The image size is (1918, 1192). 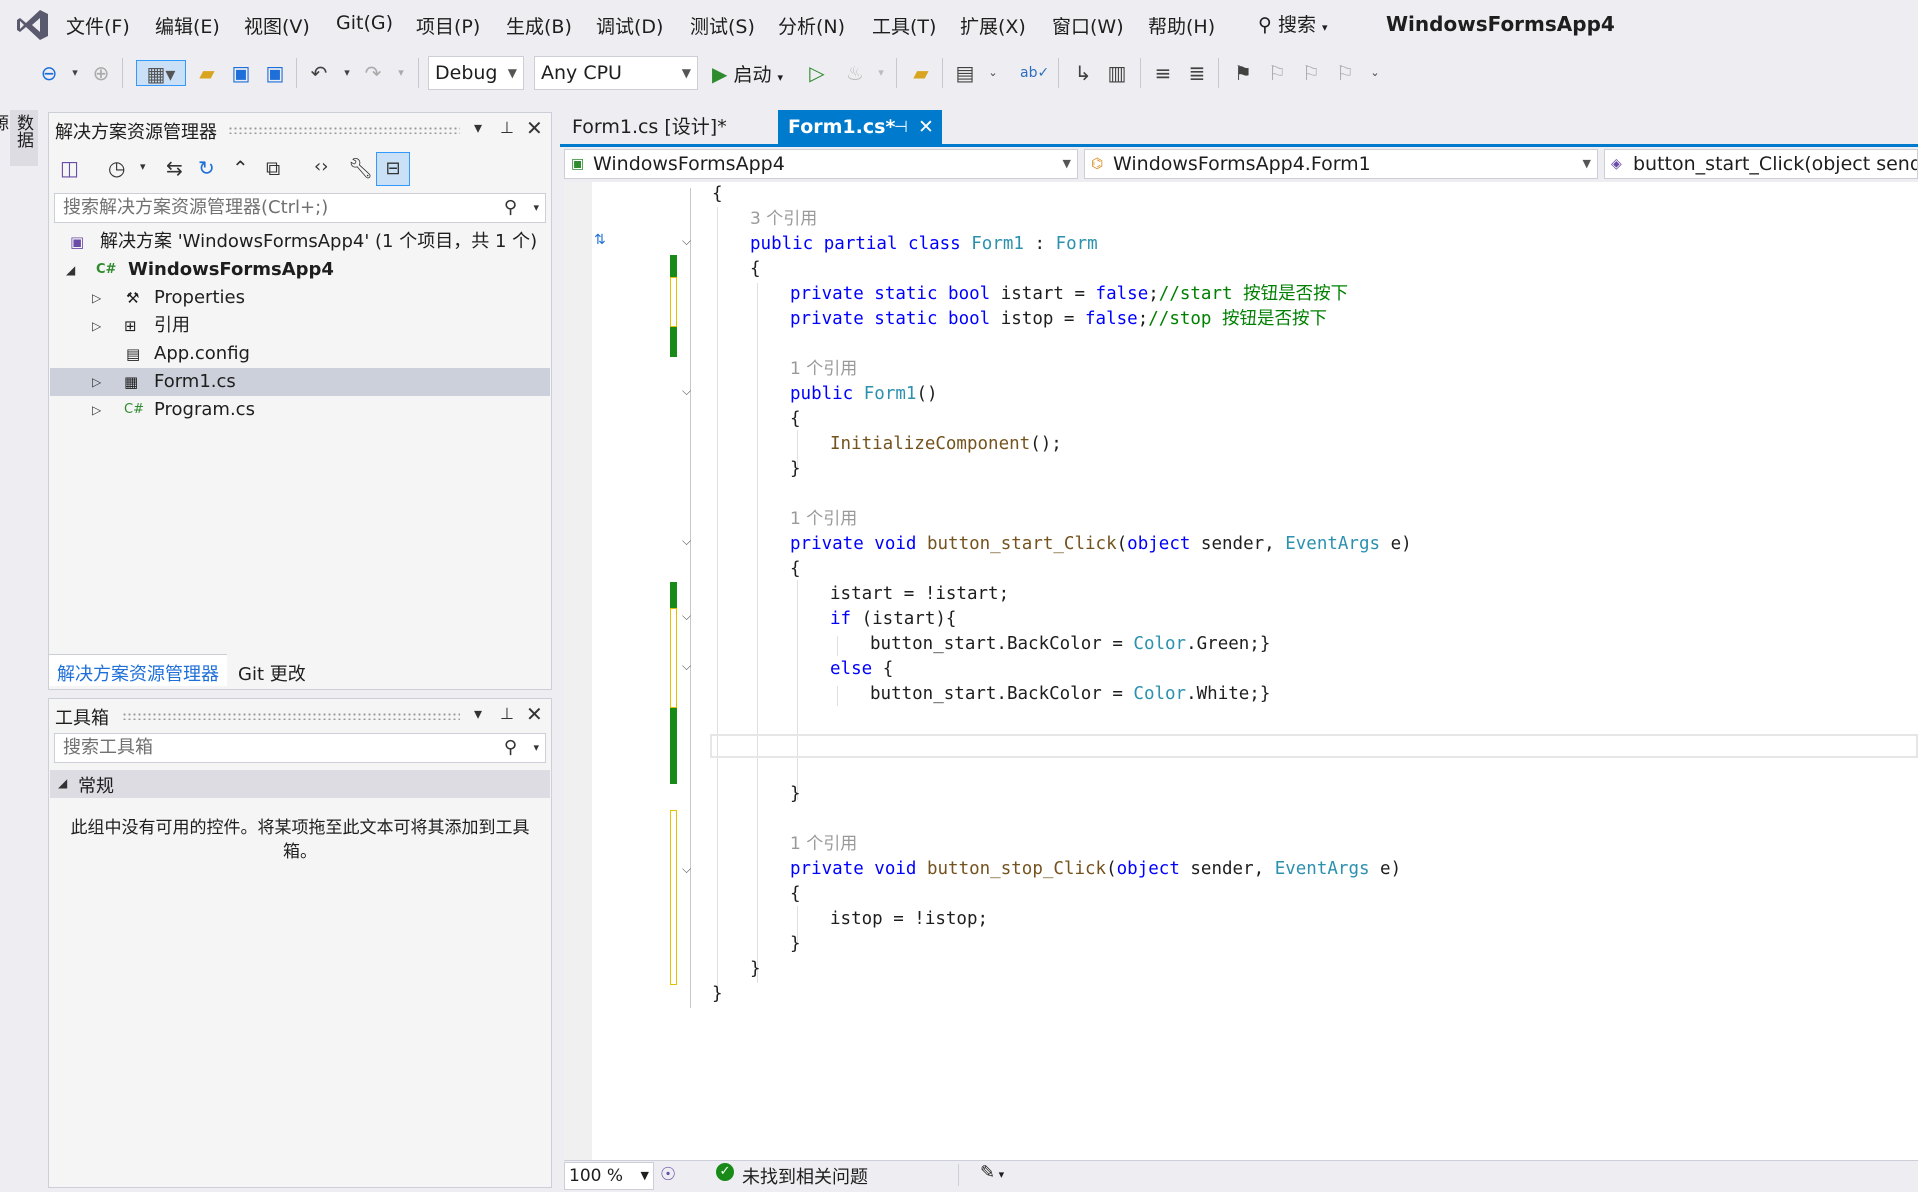 I want to click on panel-menu-icon: ▾, so click(x=478, y=127).